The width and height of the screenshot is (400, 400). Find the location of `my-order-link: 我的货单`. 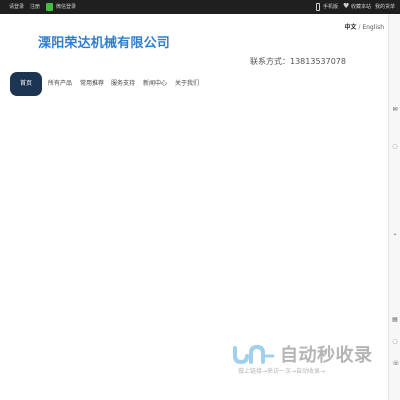

my-order-link: 我的货单 is located at coordinates (385, 7).